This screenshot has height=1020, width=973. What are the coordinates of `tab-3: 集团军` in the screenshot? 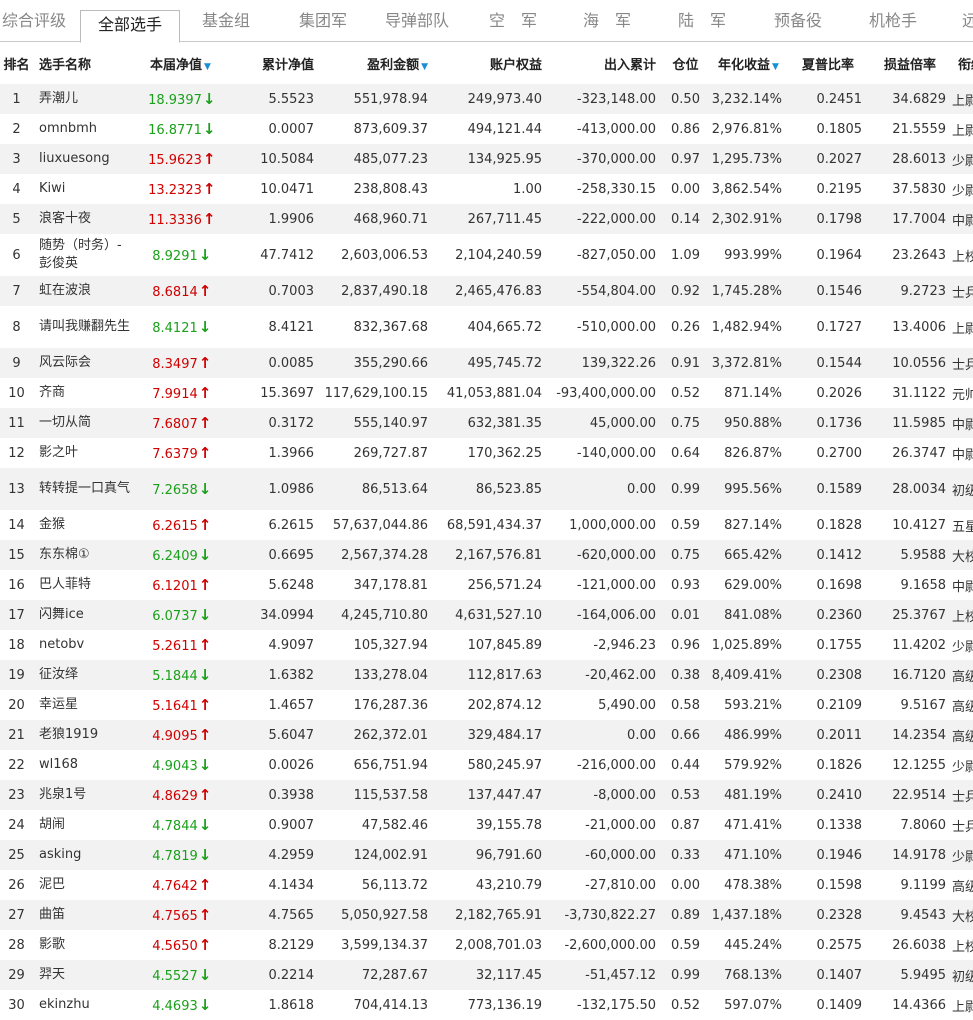 It's located at (323, 20).